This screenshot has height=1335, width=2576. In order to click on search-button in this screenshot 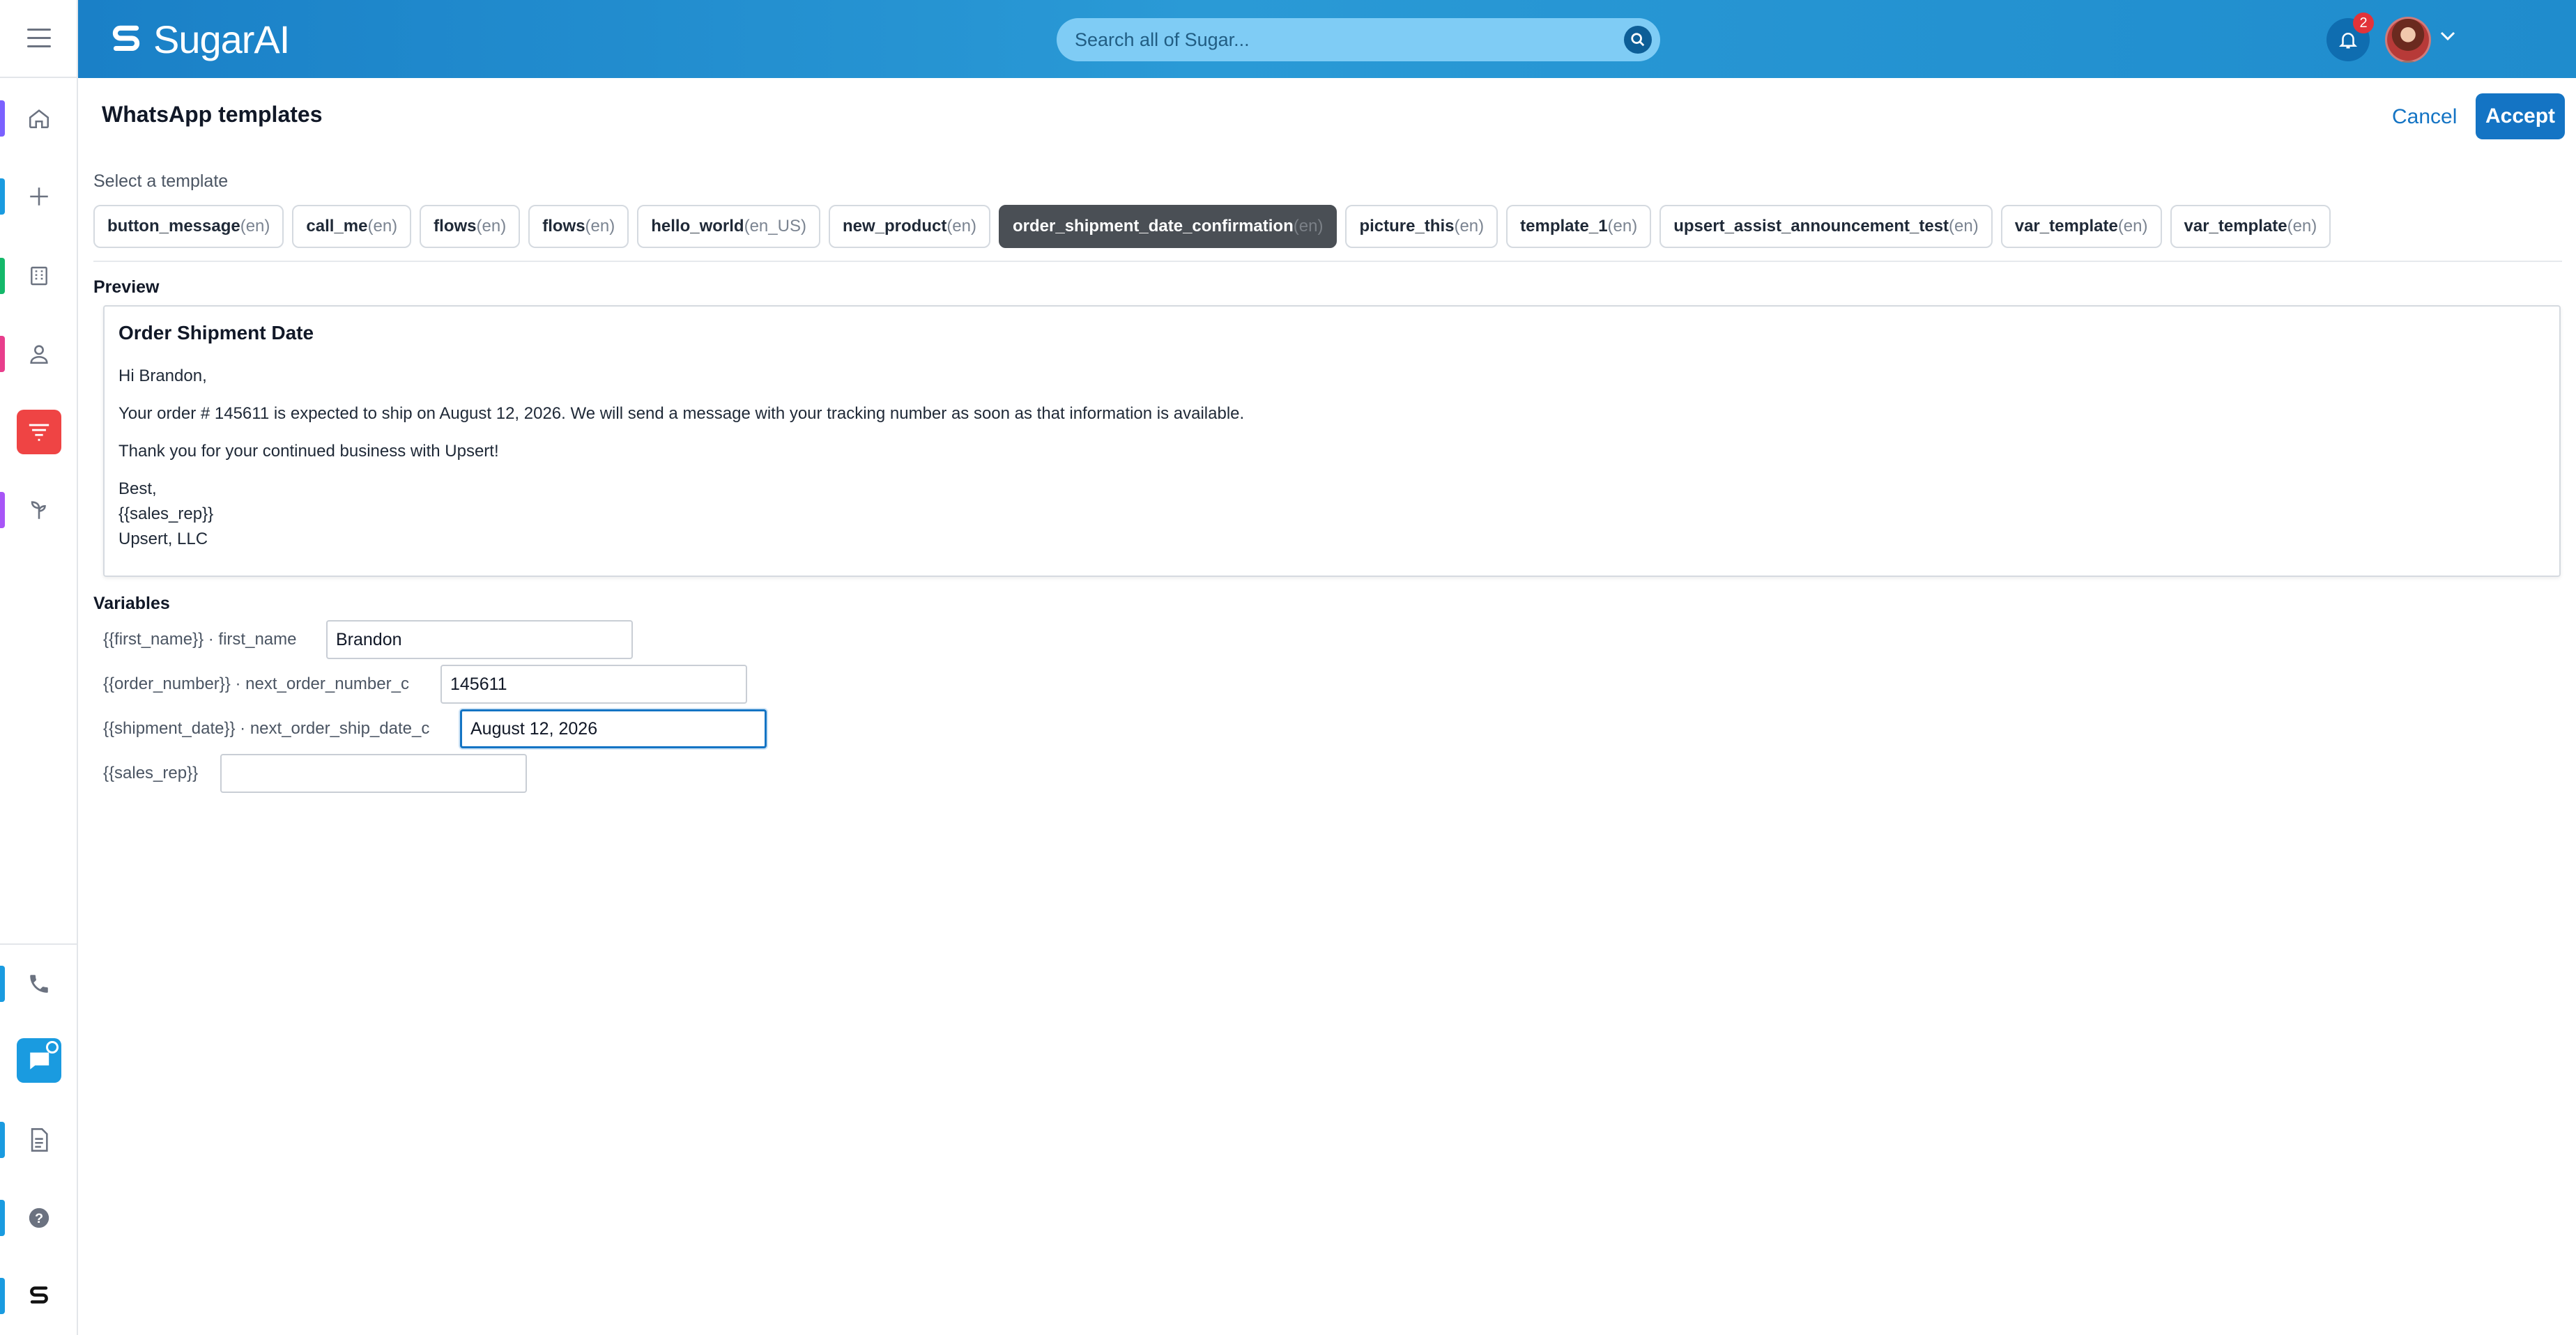, I will do `click(1638, 40)`.